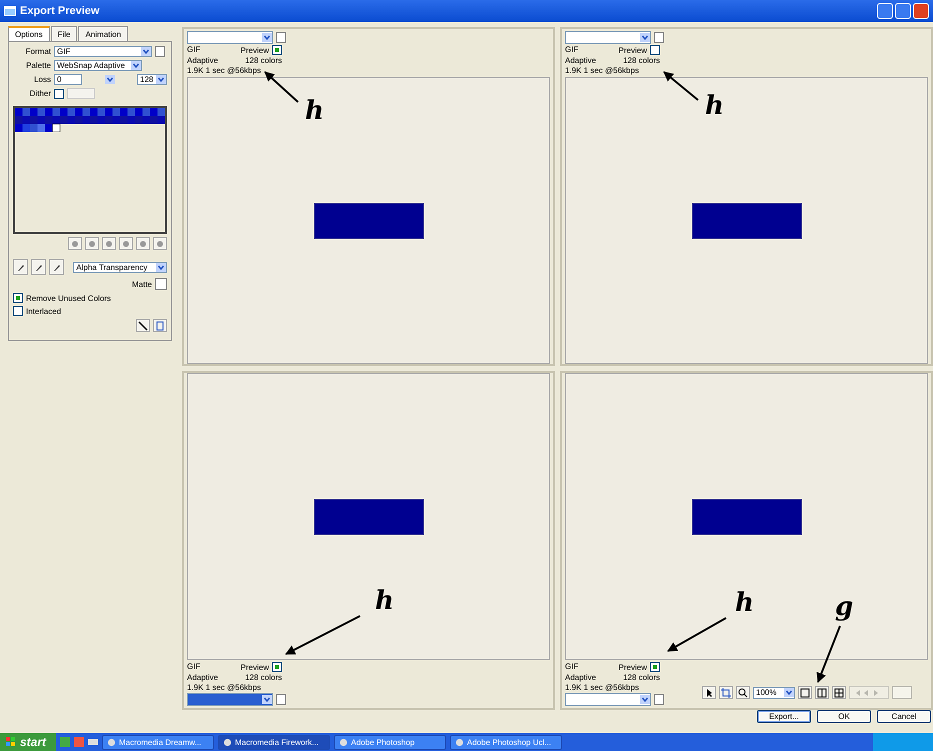 Image resolution: width=933 pixels, height=751 pixels. I want to click on zoom-dropdown: 100%, so click(774, 692).